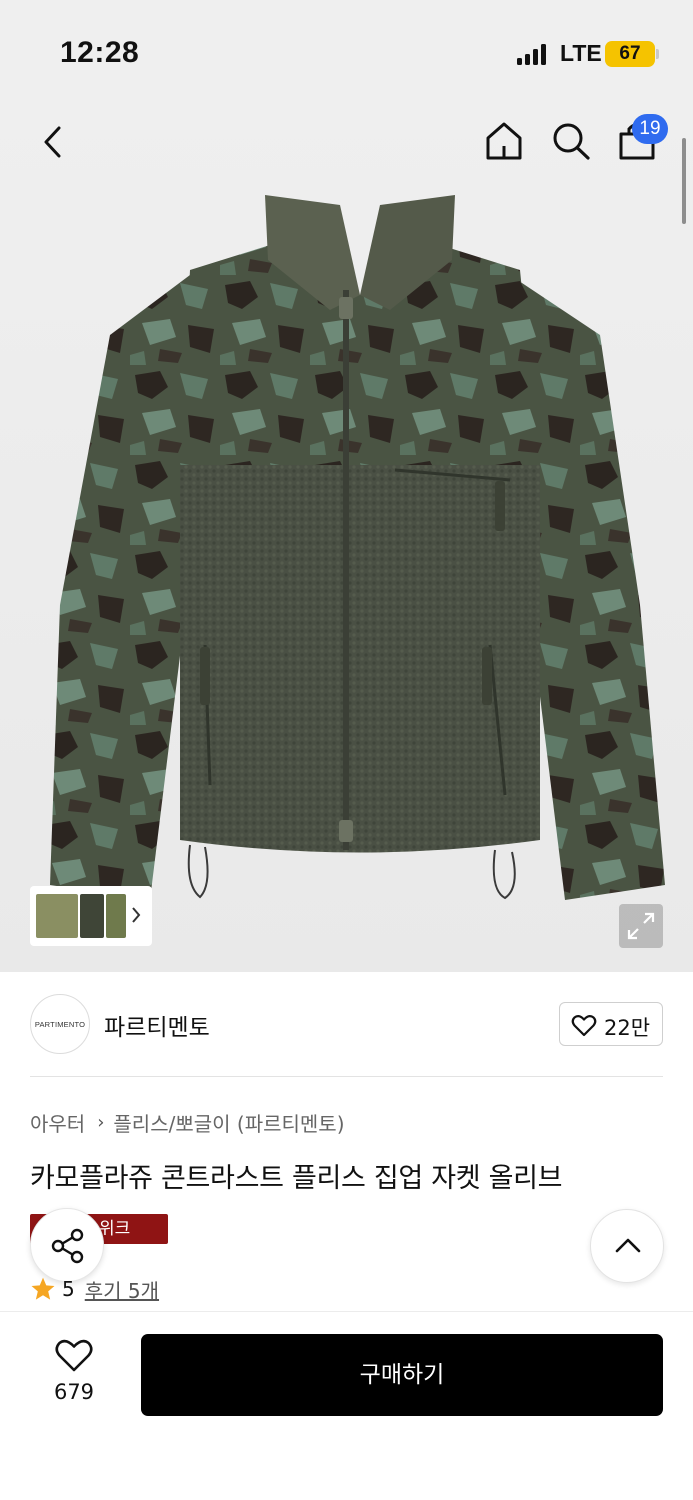 This screenshot has height=1500, width=693. I want to click on expand-icon, so click(641, 926).